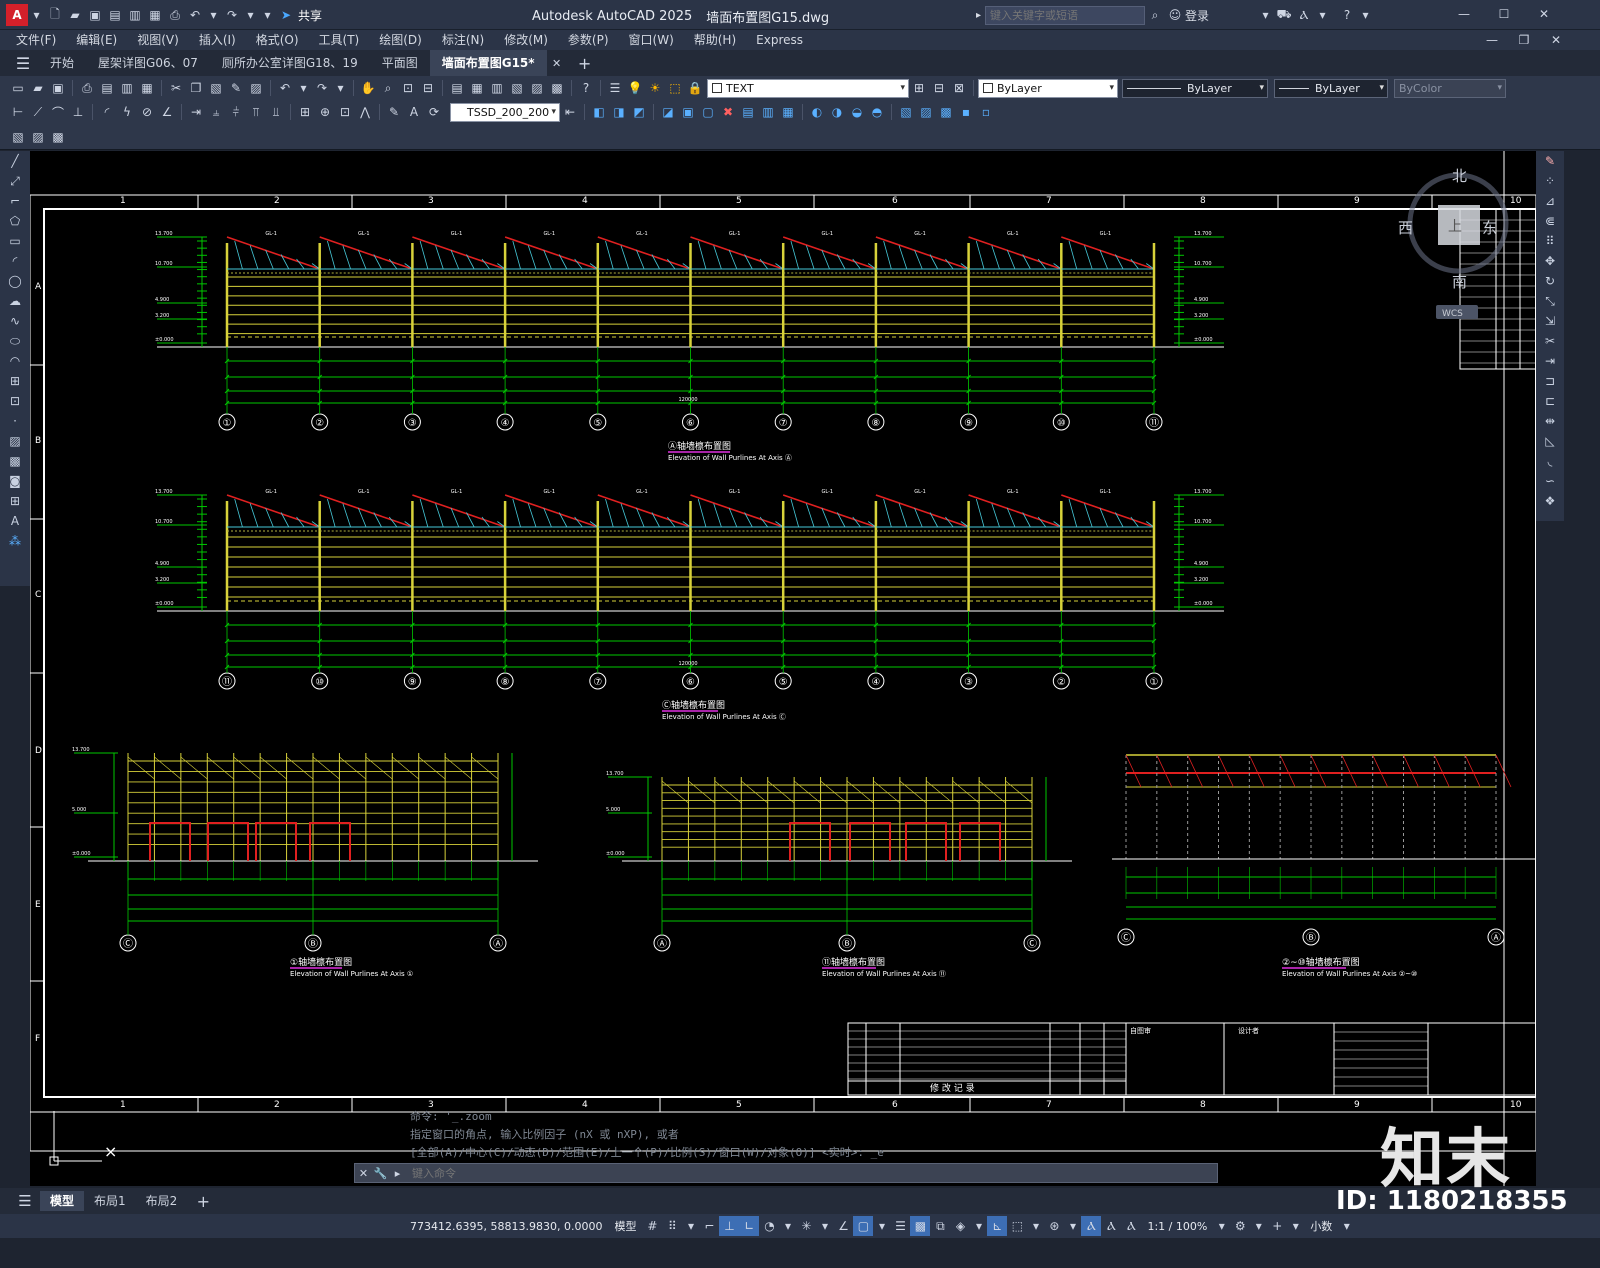  I want to click on infer-constraints-icon: ⌐, so click(709, 1226).